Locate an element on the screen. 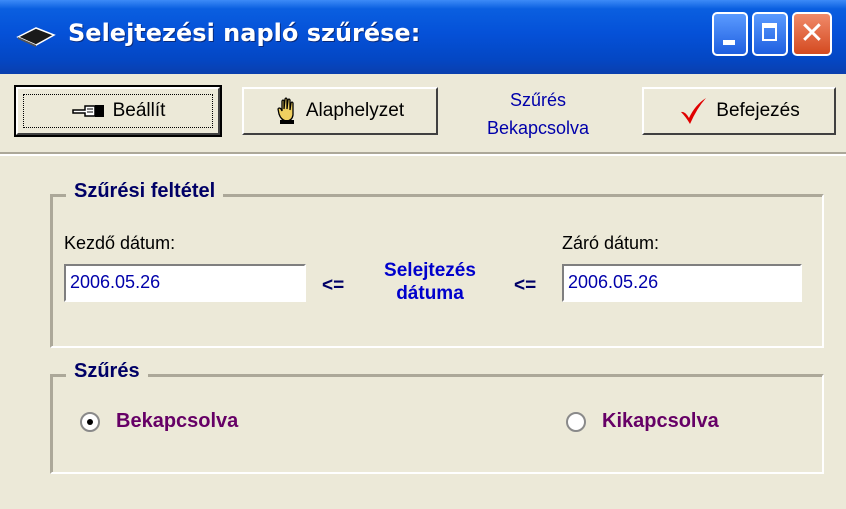 This screenshot has width=846, height=509. box-icon is located at coordinates (36, 37).